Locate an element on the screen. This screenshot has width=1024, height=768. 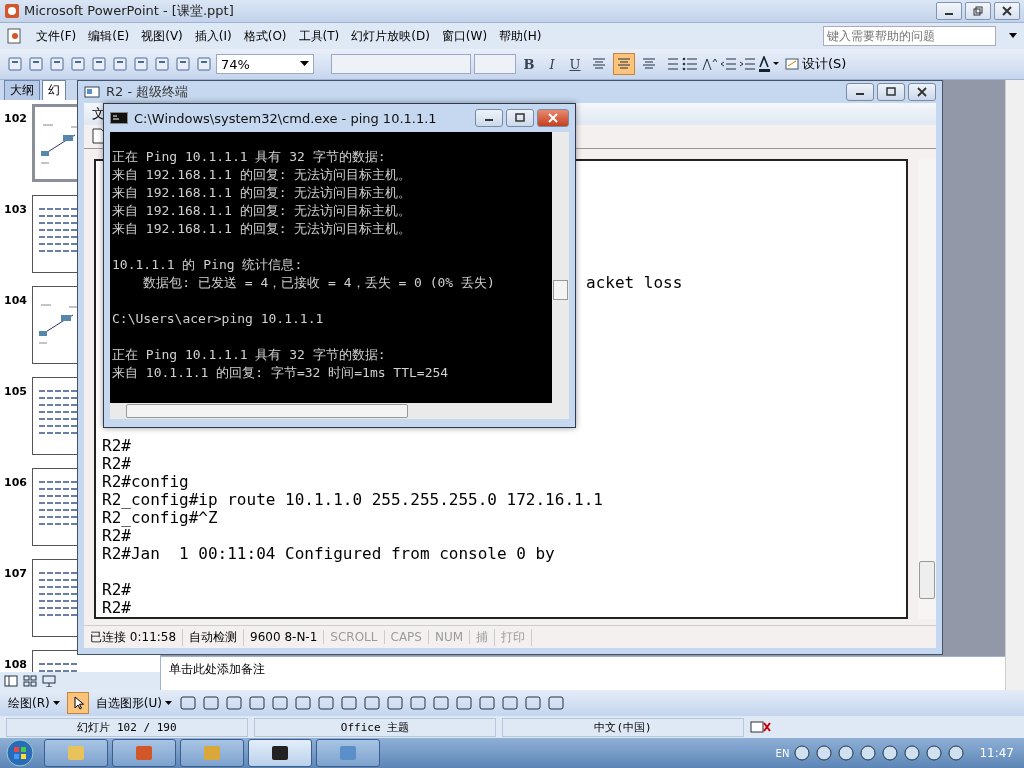
autoshapes-menu-button: 自选图形(U) is located at coordinates (133, 703).